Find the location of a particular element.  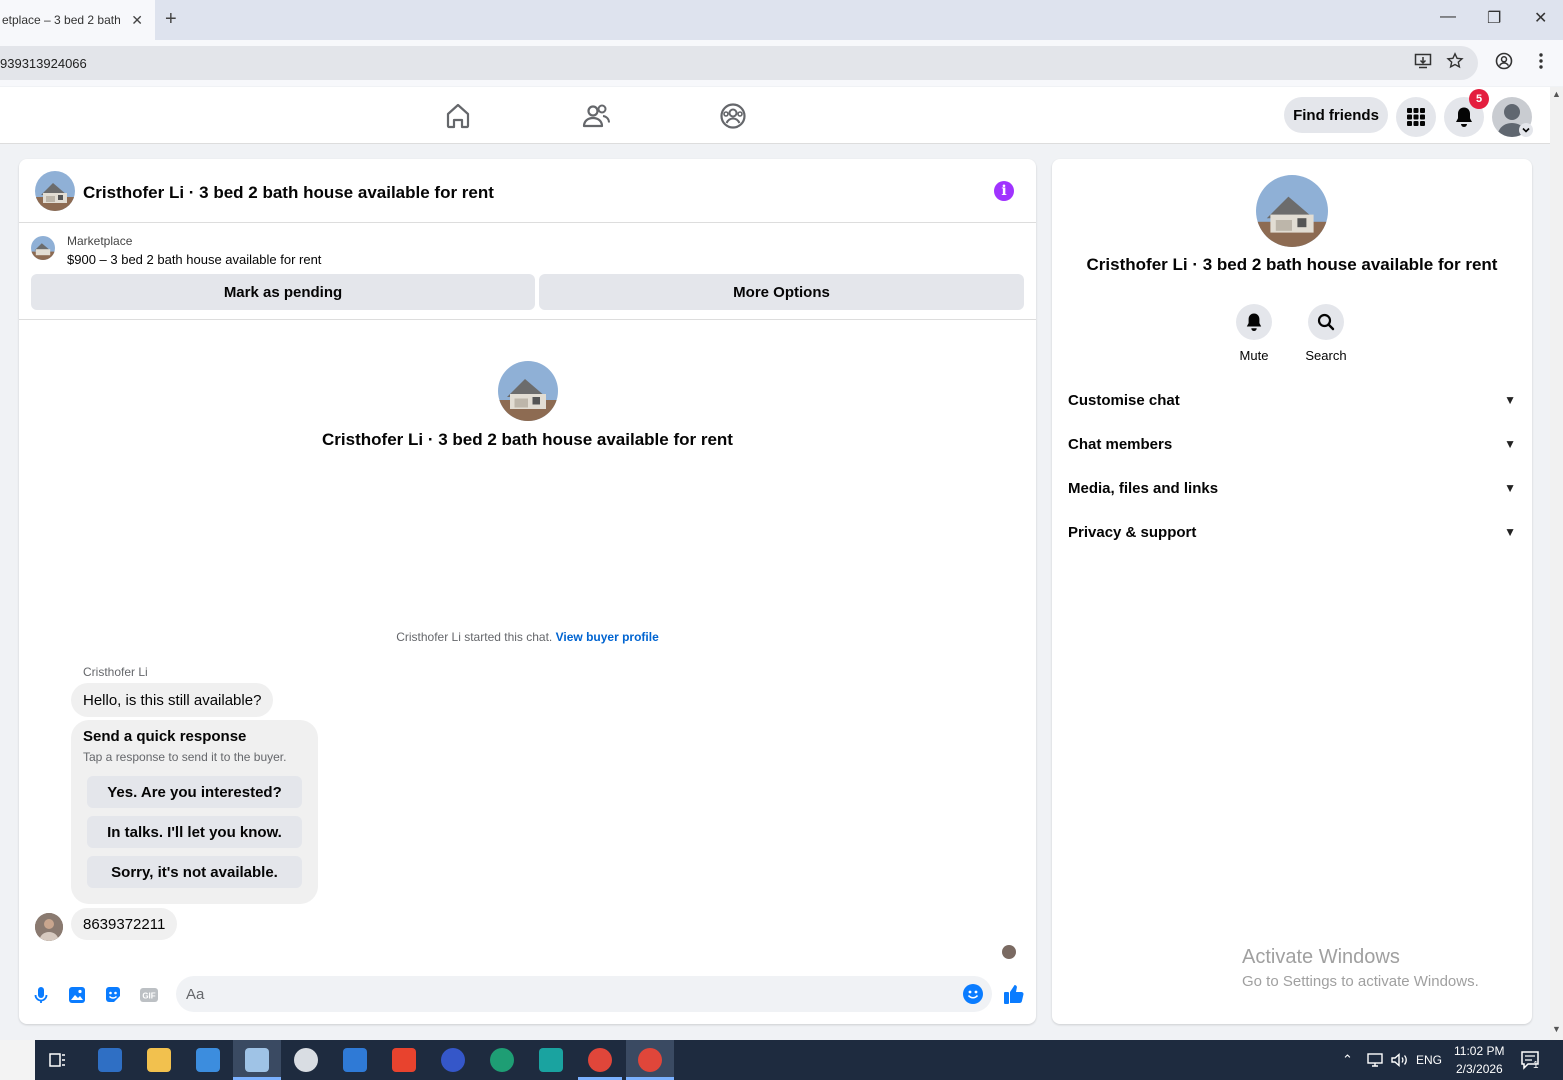

house-photo-large-icon is located at coordinates (528, 391).